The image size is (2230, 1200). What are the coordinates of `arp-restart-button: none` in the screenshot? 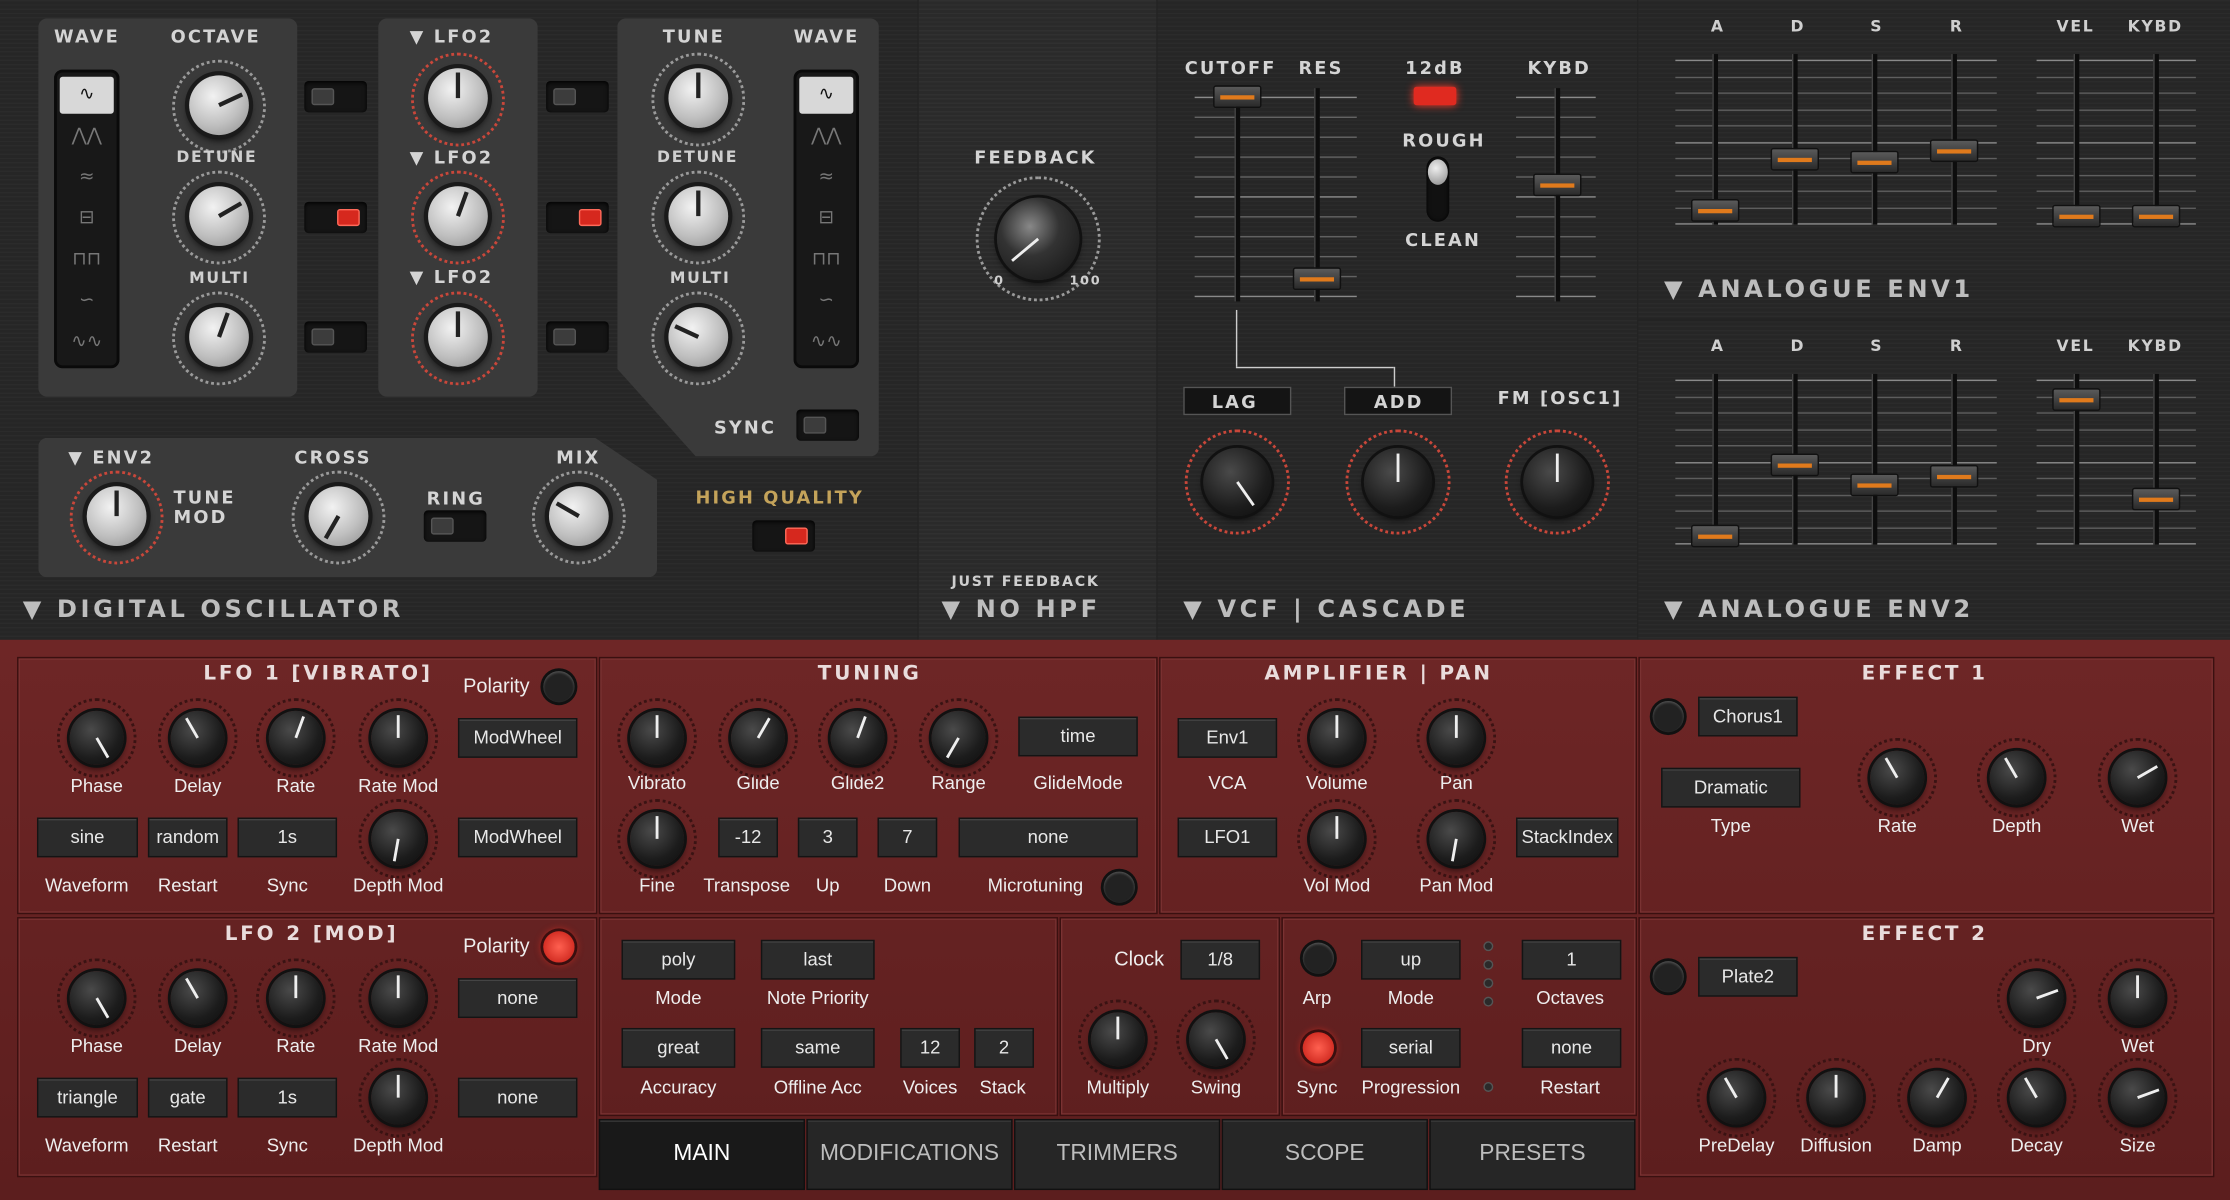 It's located at (1571, 1047).